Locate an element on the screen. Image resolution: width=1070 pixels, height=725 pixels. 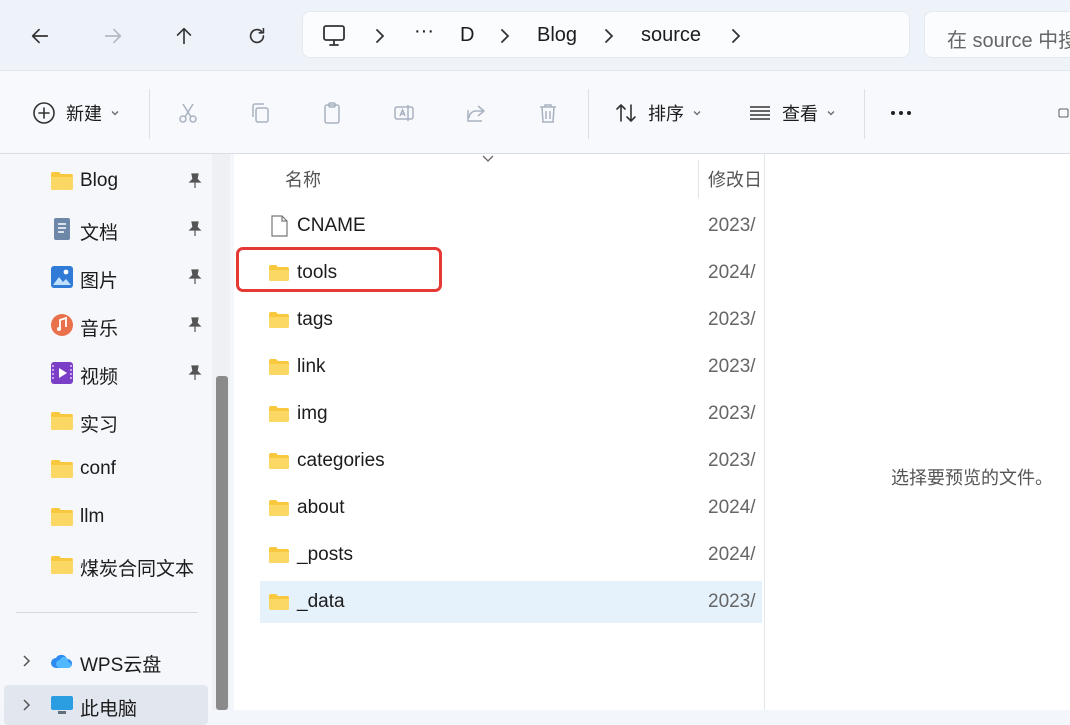
nav-item-documents: 文档 is located at coordinates (105, 229).